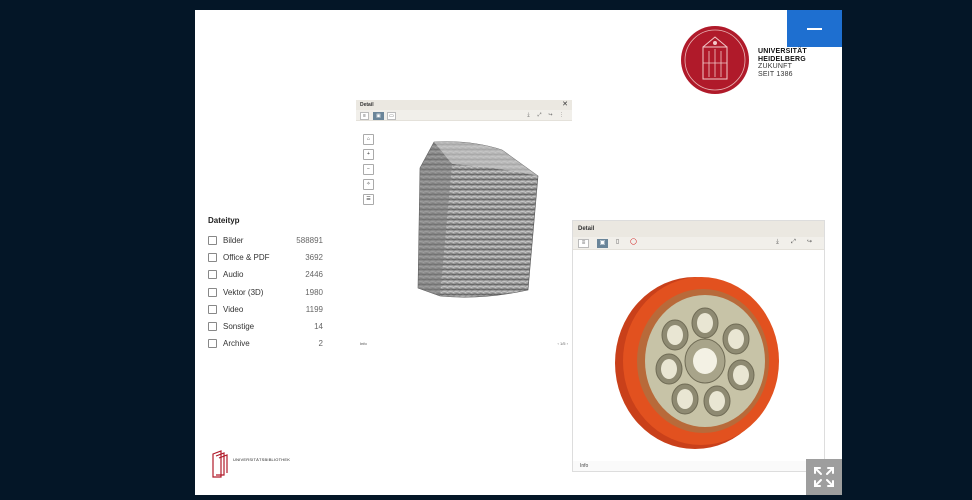 The image size is (972, 500). What do you see at coordinates (702, 466) in the screenshot?
I see `viewer-footer: Info` at bounding box center [702, 466].